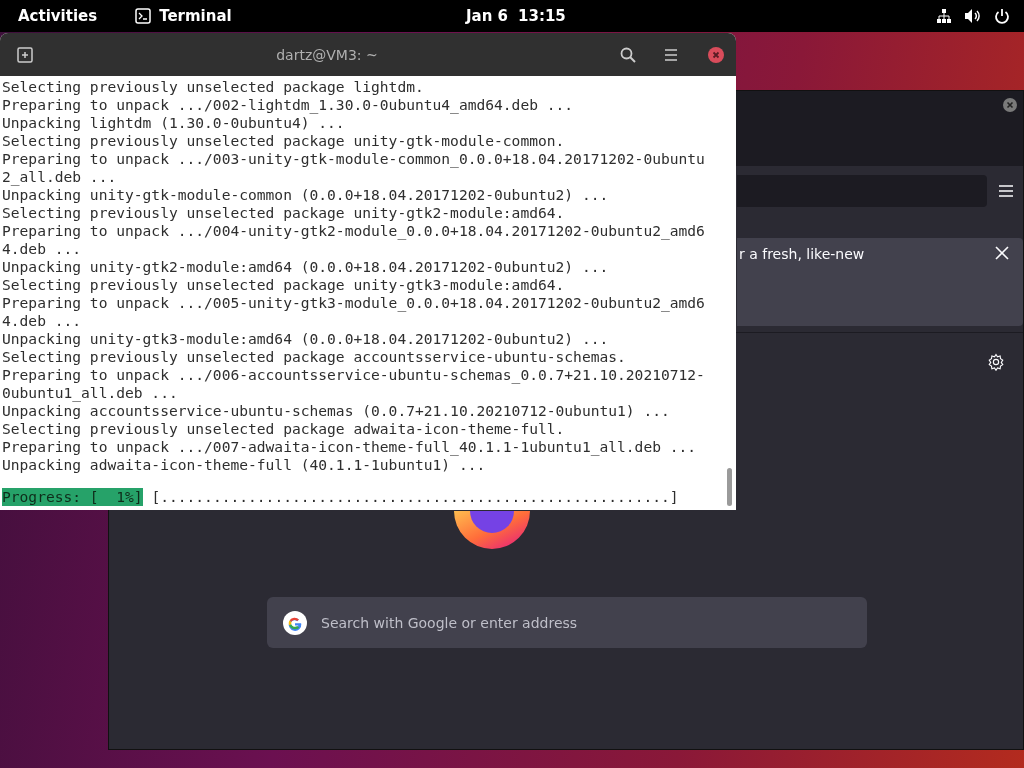 This screenshot has width=1024, height=768. I want to click on window-title: dartz@VM3: ~, so click(327, 54).